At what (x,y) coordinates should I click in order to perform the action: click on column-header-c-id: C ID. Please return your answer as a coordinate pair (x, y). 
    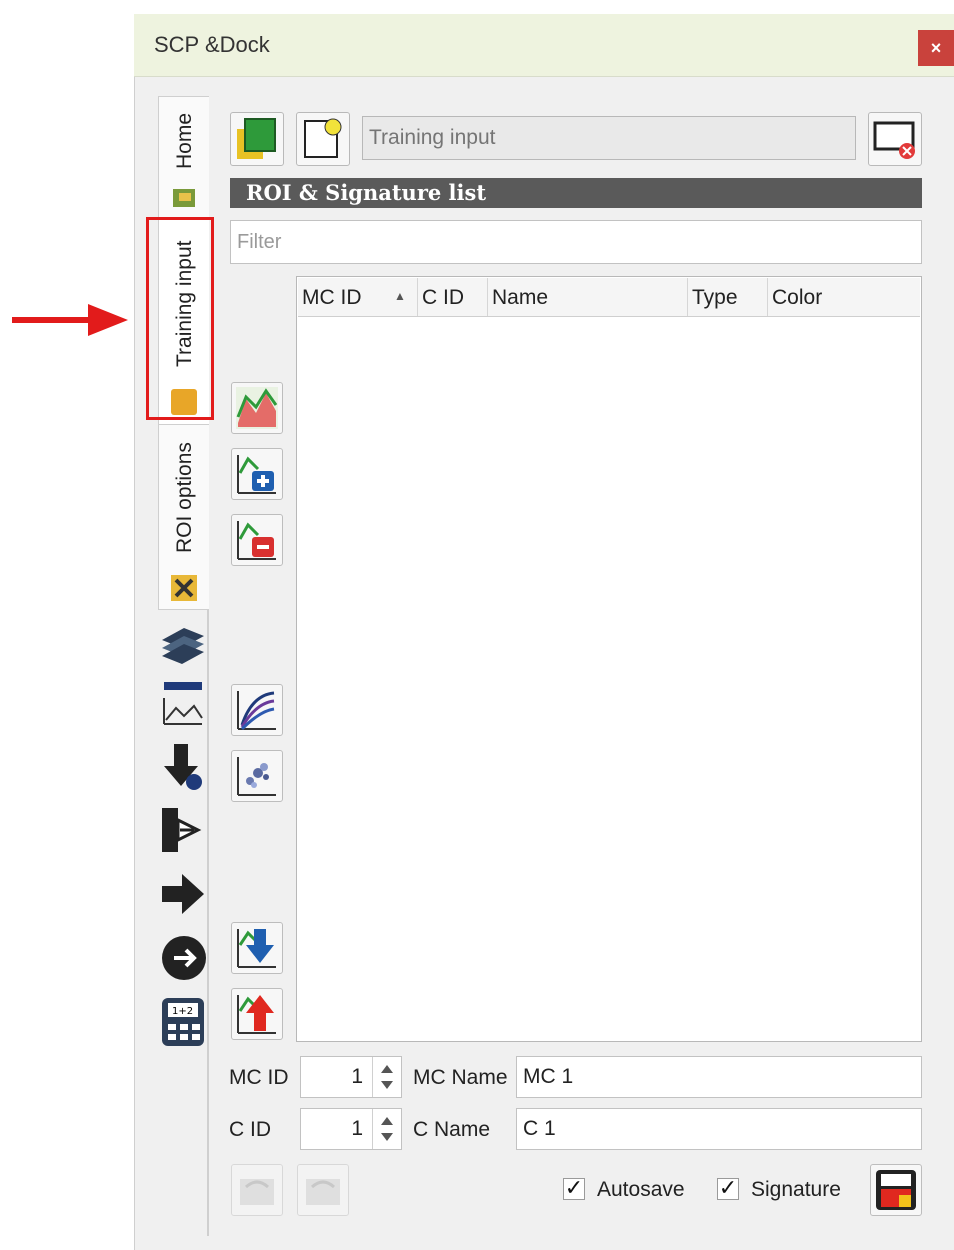
    Looking at the image, I should click on (453, 297).